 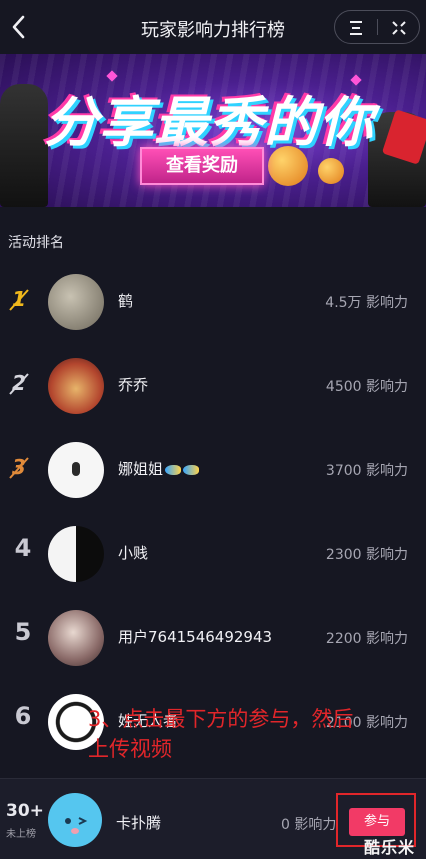 I want to click on watermark: 酷乐米, so click(x=390, y=847).